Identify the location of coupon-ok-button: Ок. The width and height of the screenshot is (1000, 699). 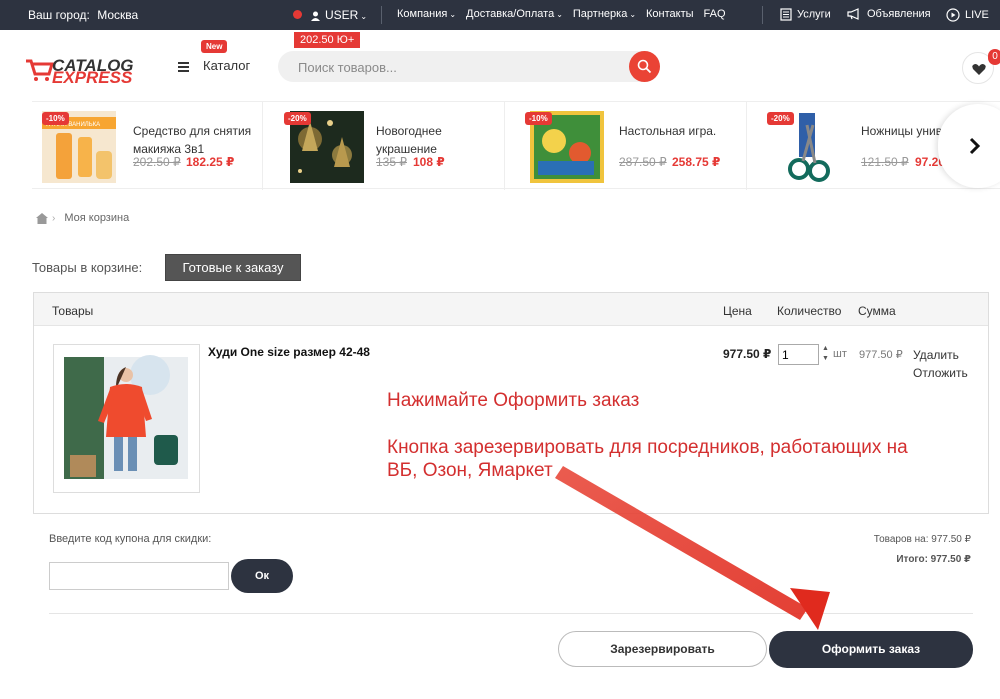
(262, 576).